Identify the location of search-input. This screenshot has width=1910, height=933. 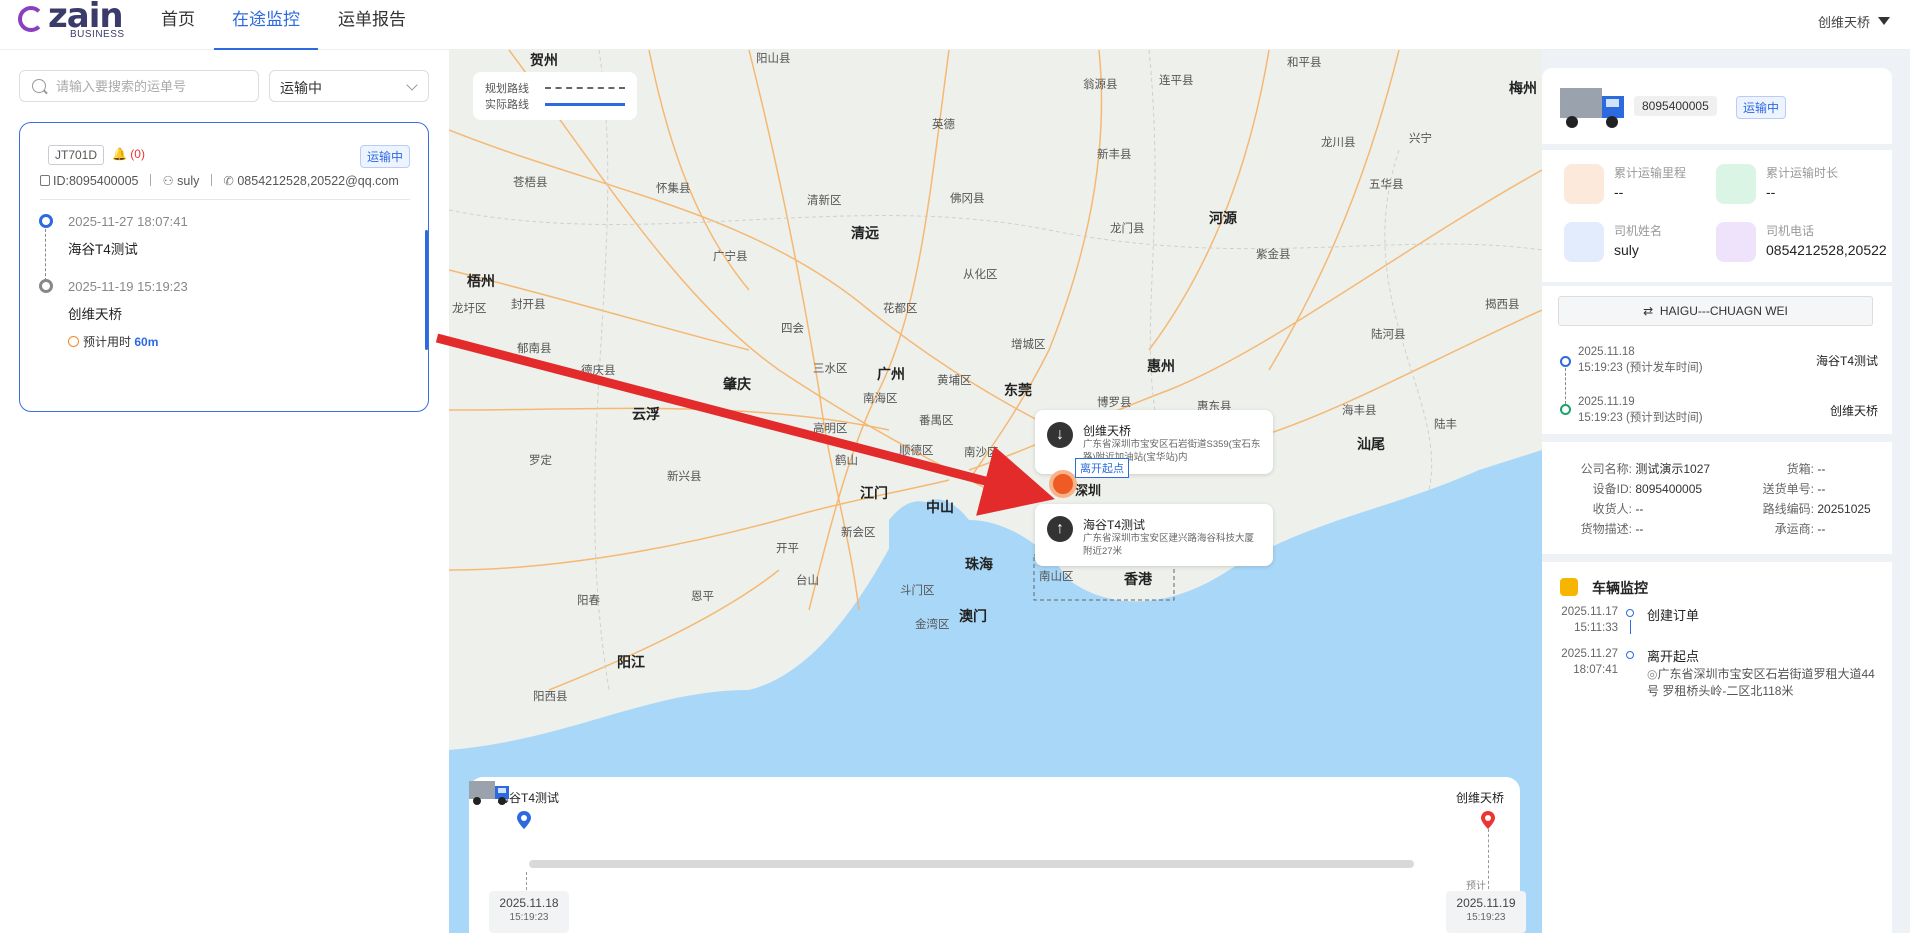
(154, 86).